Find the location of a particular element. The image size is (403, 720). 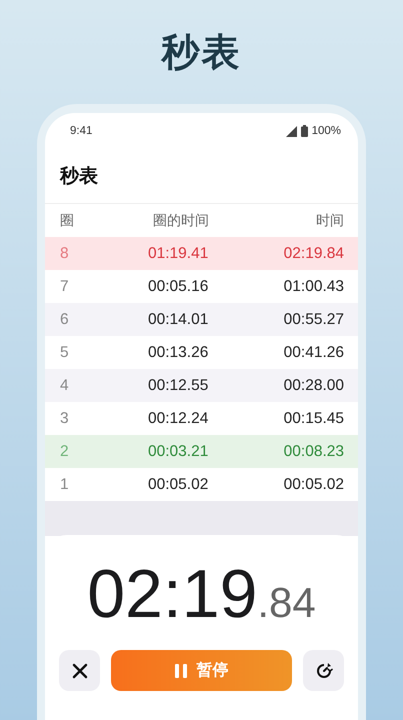

lap-number: 4 is located at coordinates (65, 385).